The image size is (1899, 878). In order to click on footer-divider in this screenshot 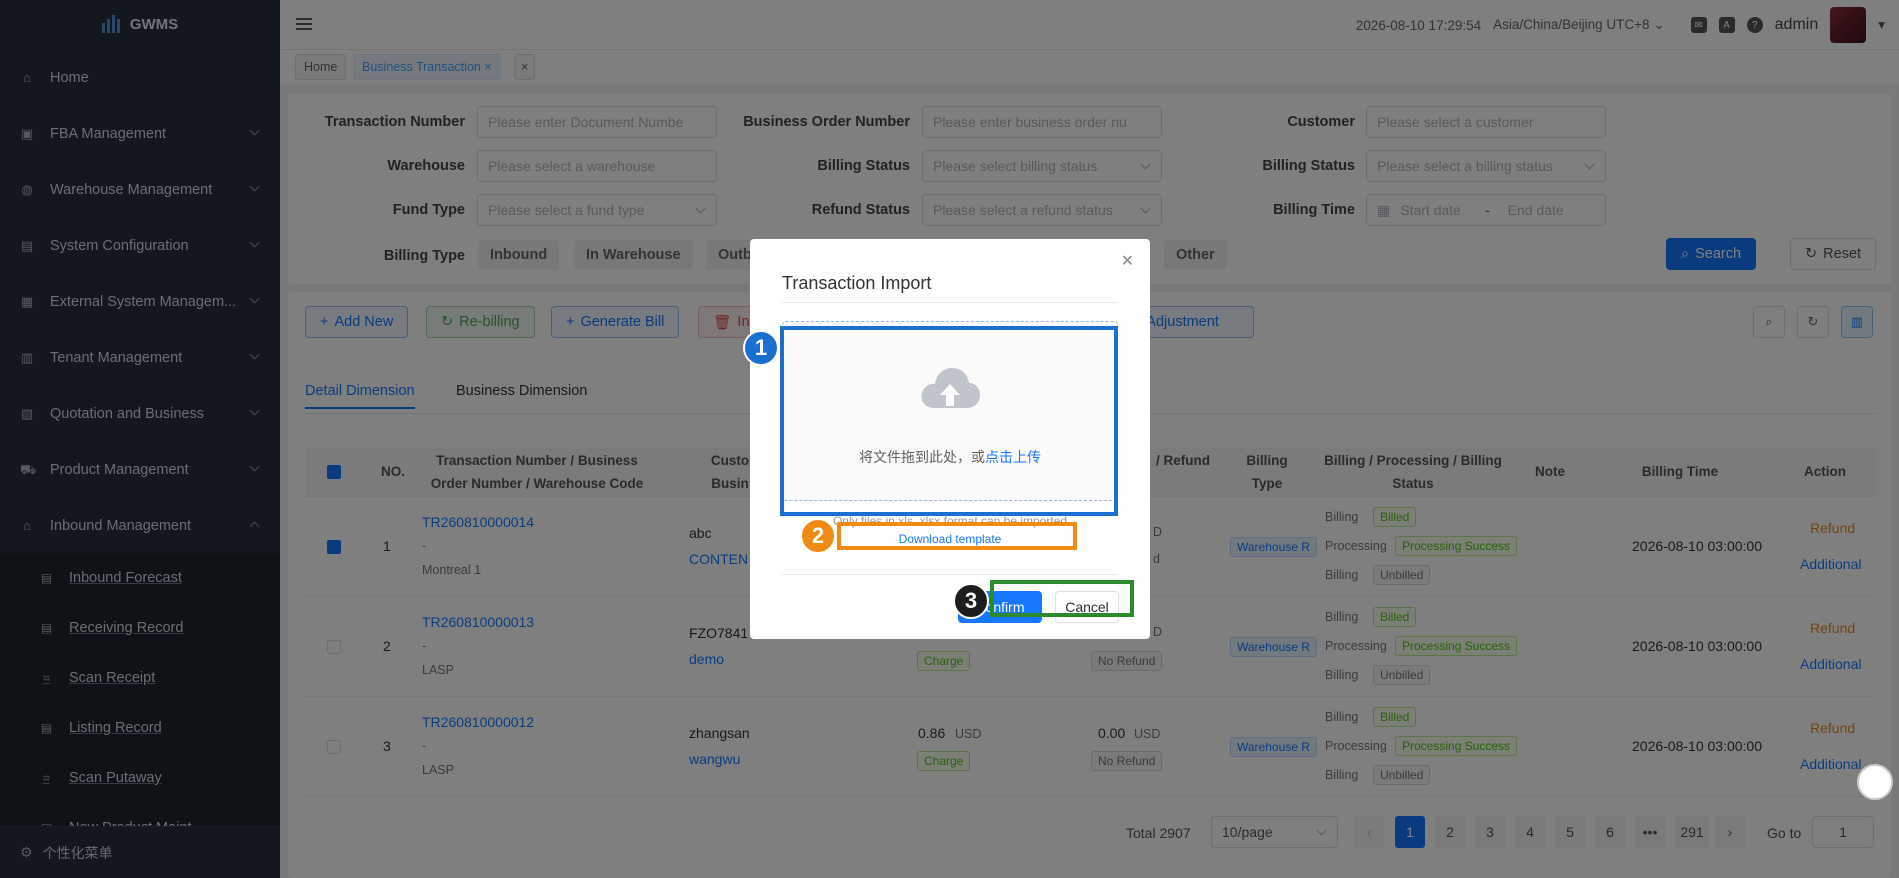, I will do `click(950, 574)`.